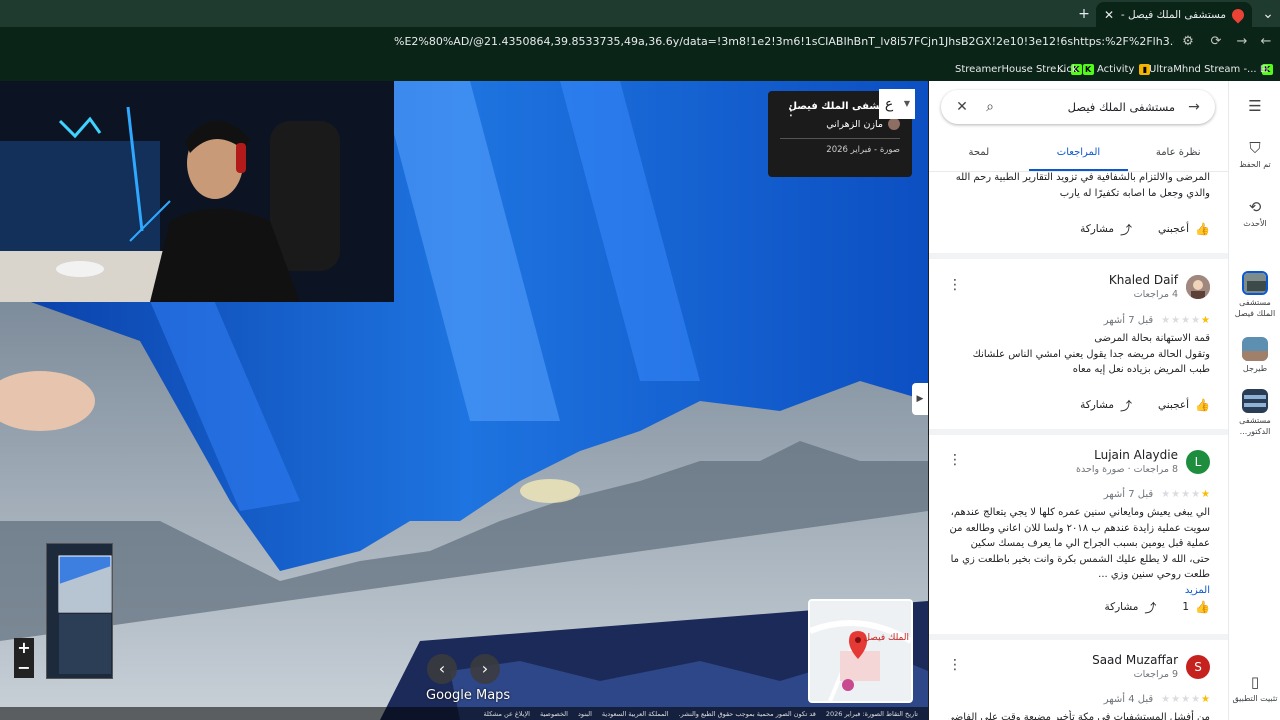  I want to click on webcam-feed, so click(197, 191).